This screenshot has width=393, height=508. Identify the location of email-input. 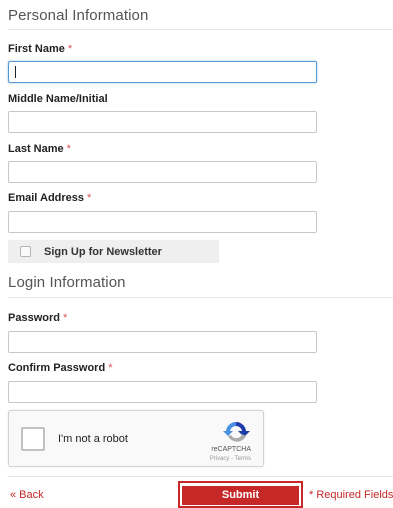
(162, 222).